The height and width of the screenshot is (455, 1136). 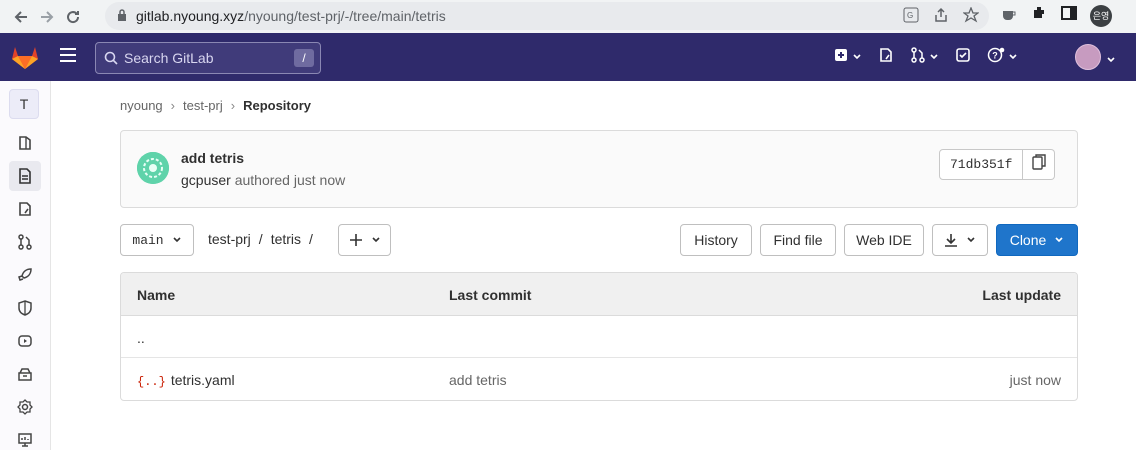 What do you see at coordinates (286, 239) in the screenshot?
I see `path-segment-folder: tetris` at bounding box center [286, 239].